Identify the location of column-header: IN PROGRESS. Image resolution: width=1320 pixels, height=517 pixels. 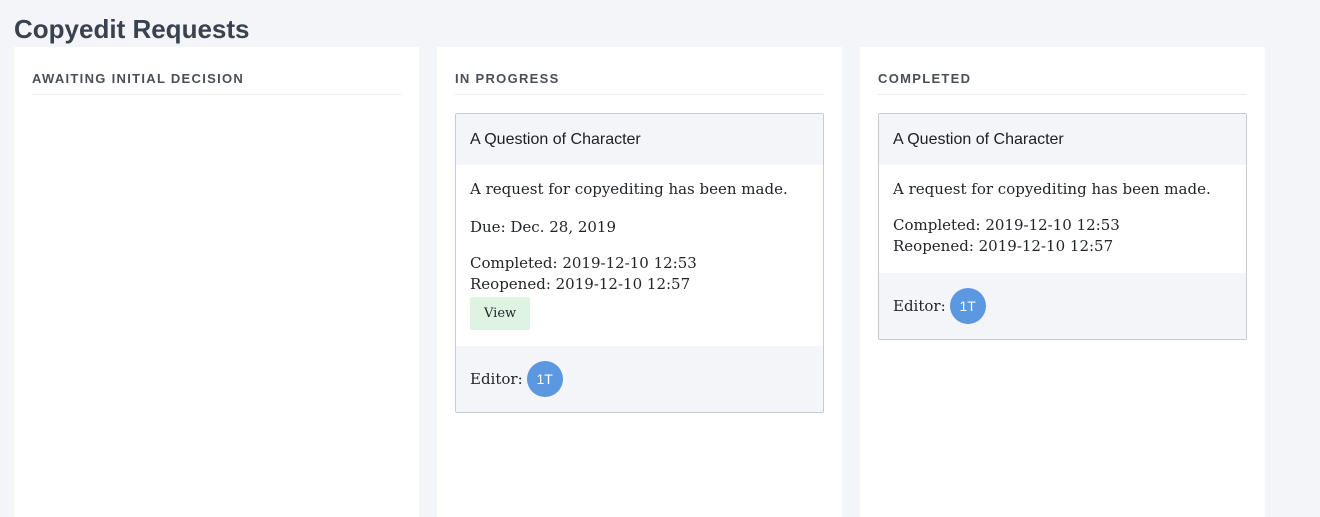
(639, 83).